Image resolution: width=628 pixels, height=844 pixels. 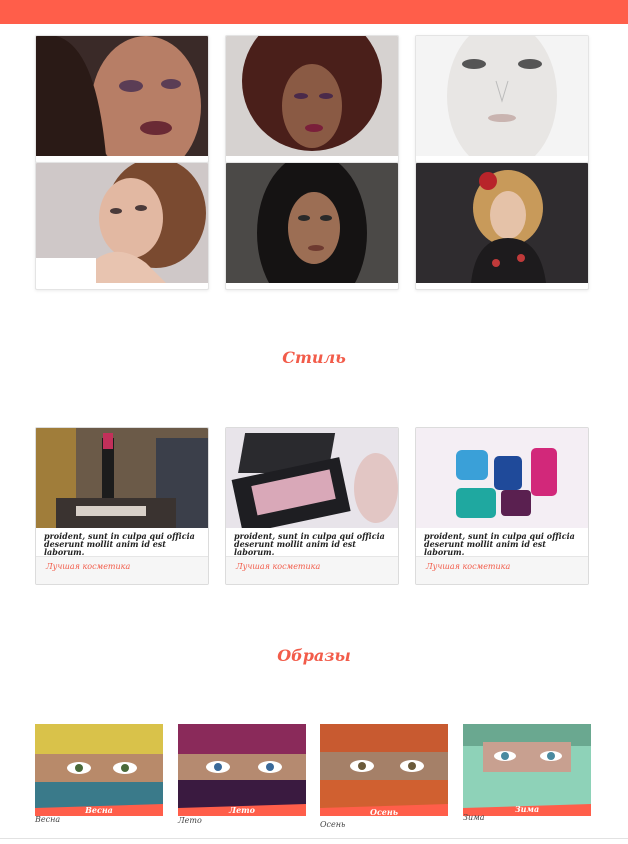 I want to click on top-bar, so click(x=314, y=12).